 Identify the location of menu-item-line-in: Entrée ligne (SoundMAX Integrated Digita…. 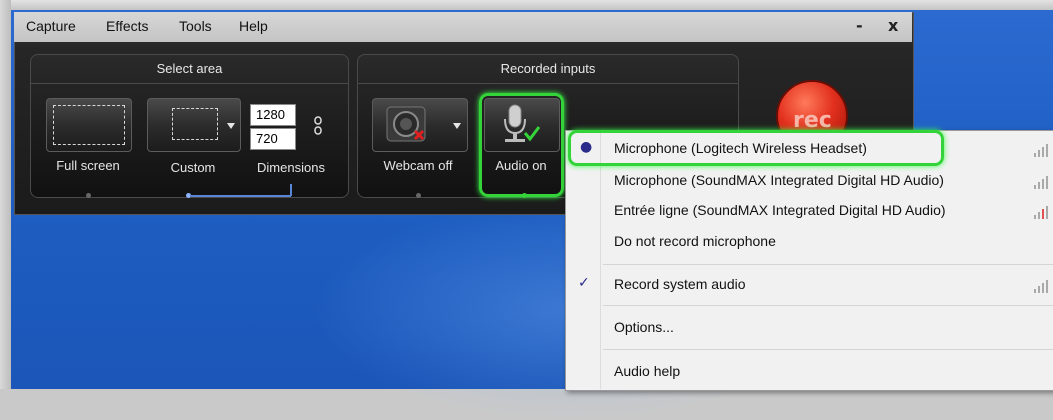
(780, 210).